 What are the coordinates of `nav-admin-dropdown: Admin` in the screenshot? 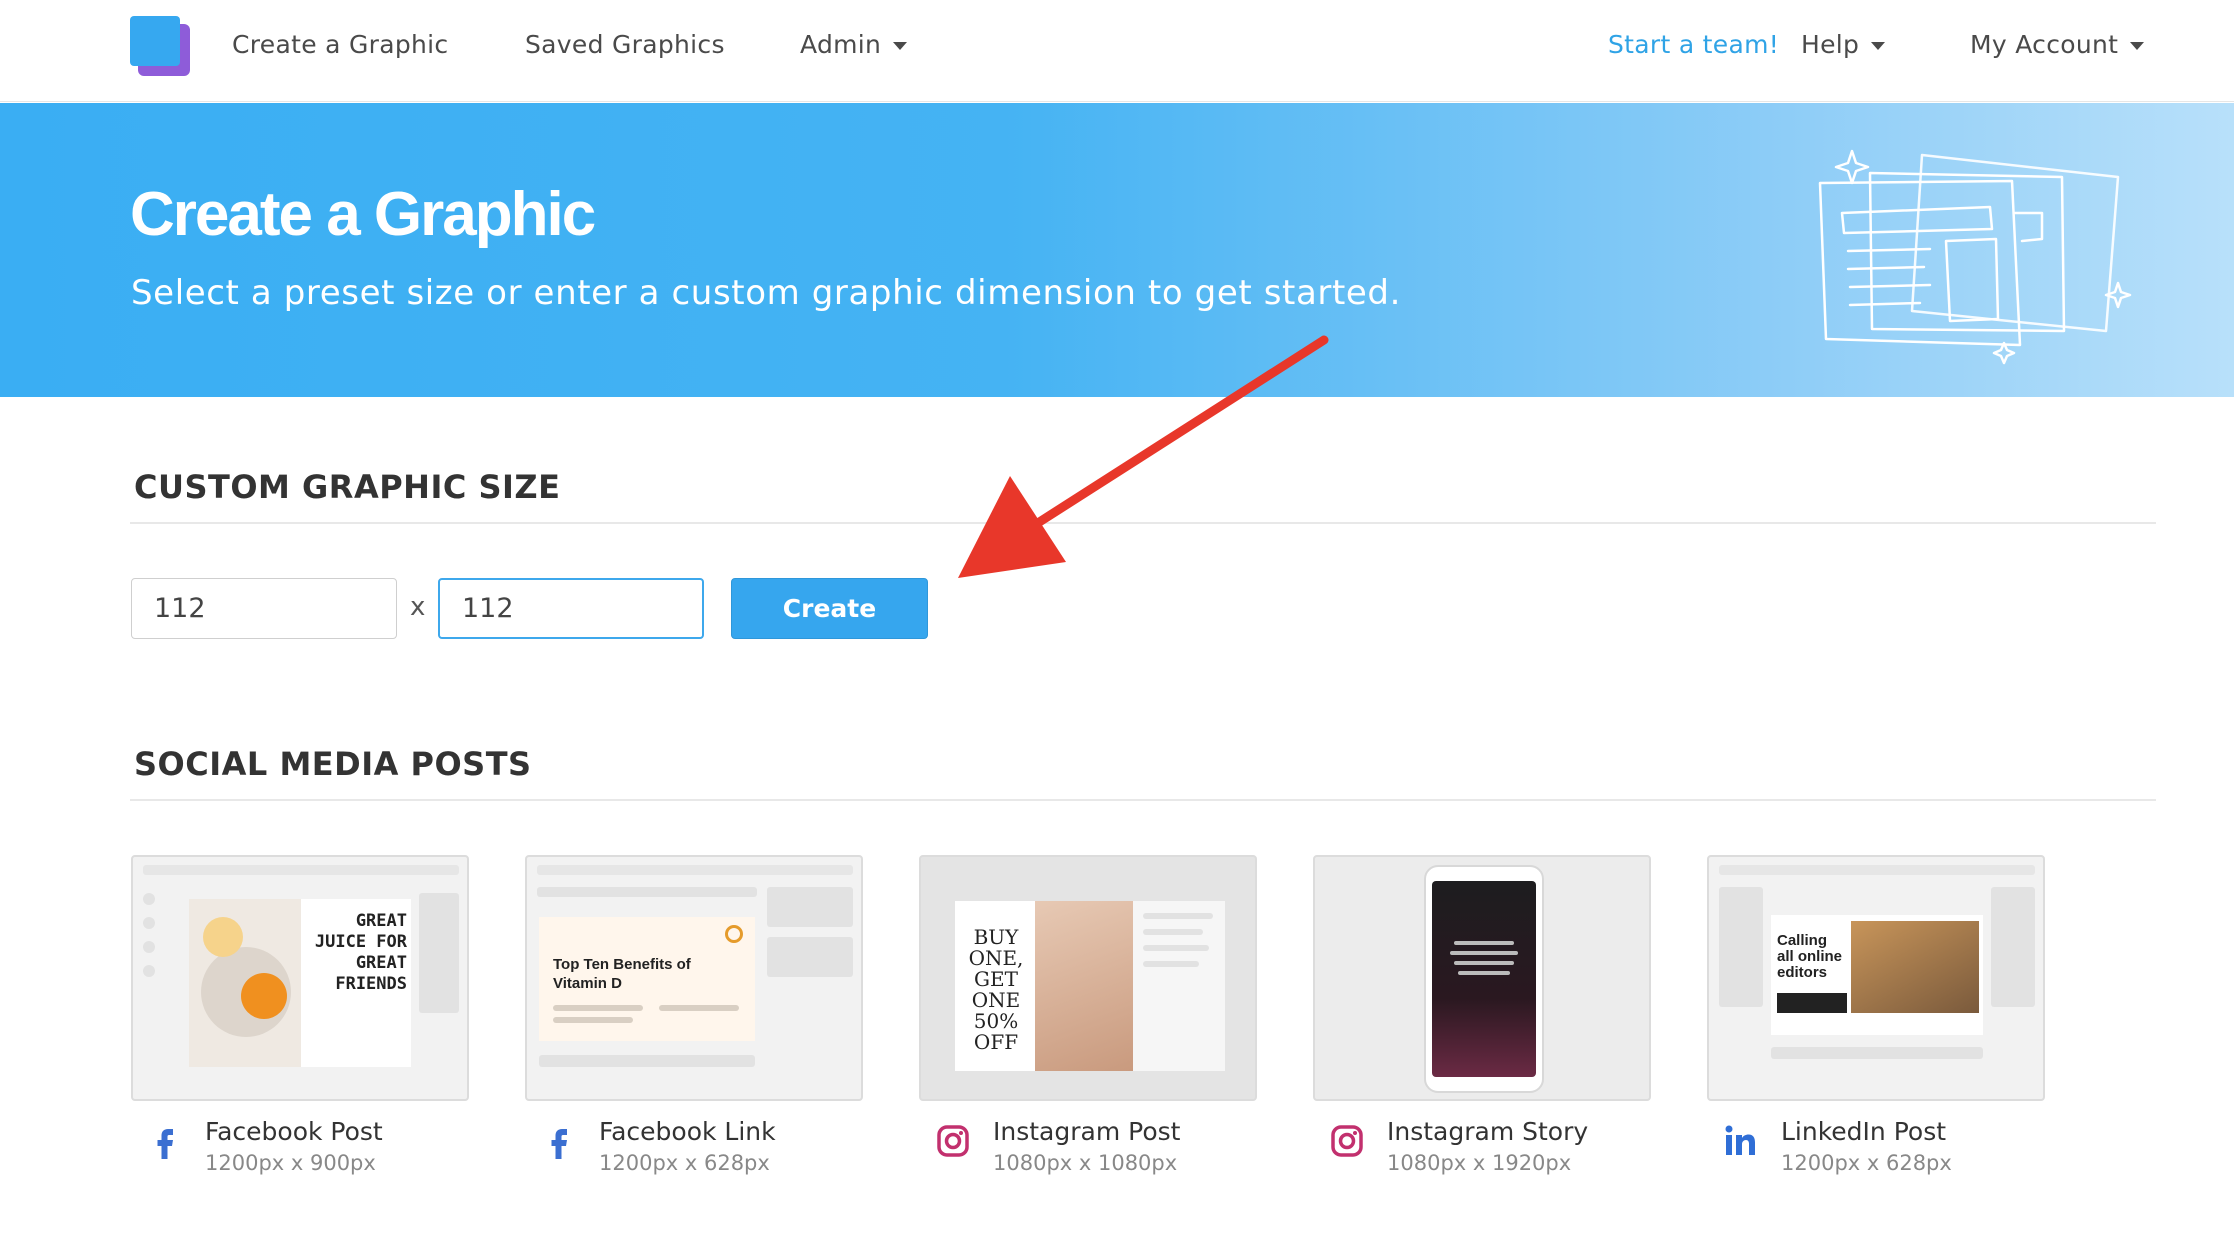 It's located at (854, 44).